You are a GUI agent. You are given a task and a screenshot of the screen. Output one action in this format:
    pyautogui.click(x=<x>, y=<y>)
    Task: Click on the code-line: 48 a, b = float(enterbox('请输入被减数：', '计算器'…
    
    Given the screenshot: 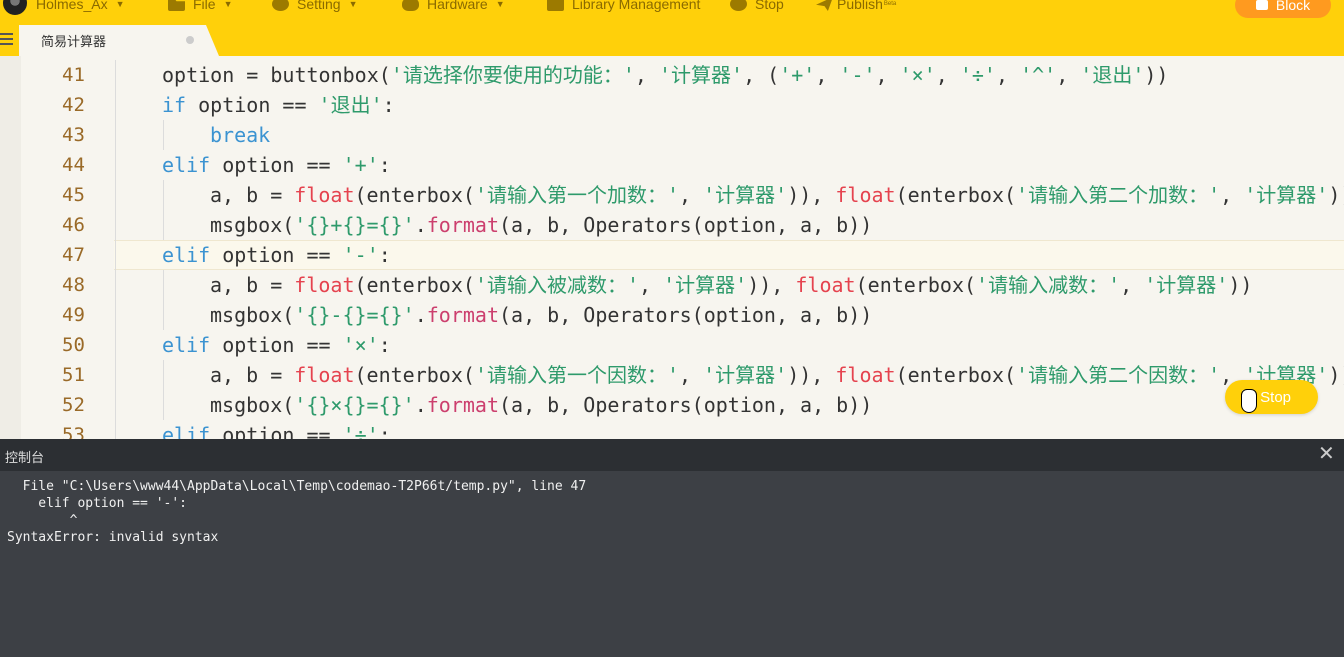 What is the action you would take?
    pyautogui.click(x=672, y=285)
    